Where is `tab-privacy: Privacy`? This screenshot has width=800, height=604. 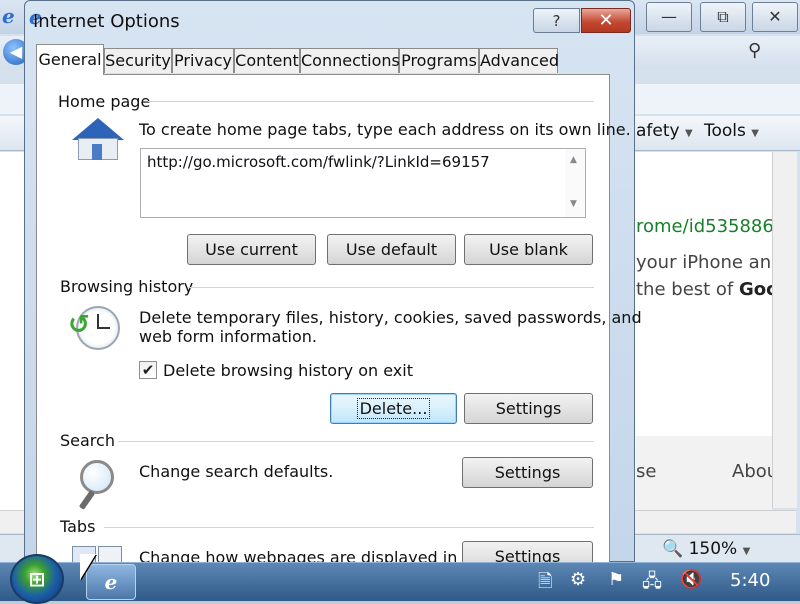
tab-privacy: Privacy is located at coordinates (203, 60).